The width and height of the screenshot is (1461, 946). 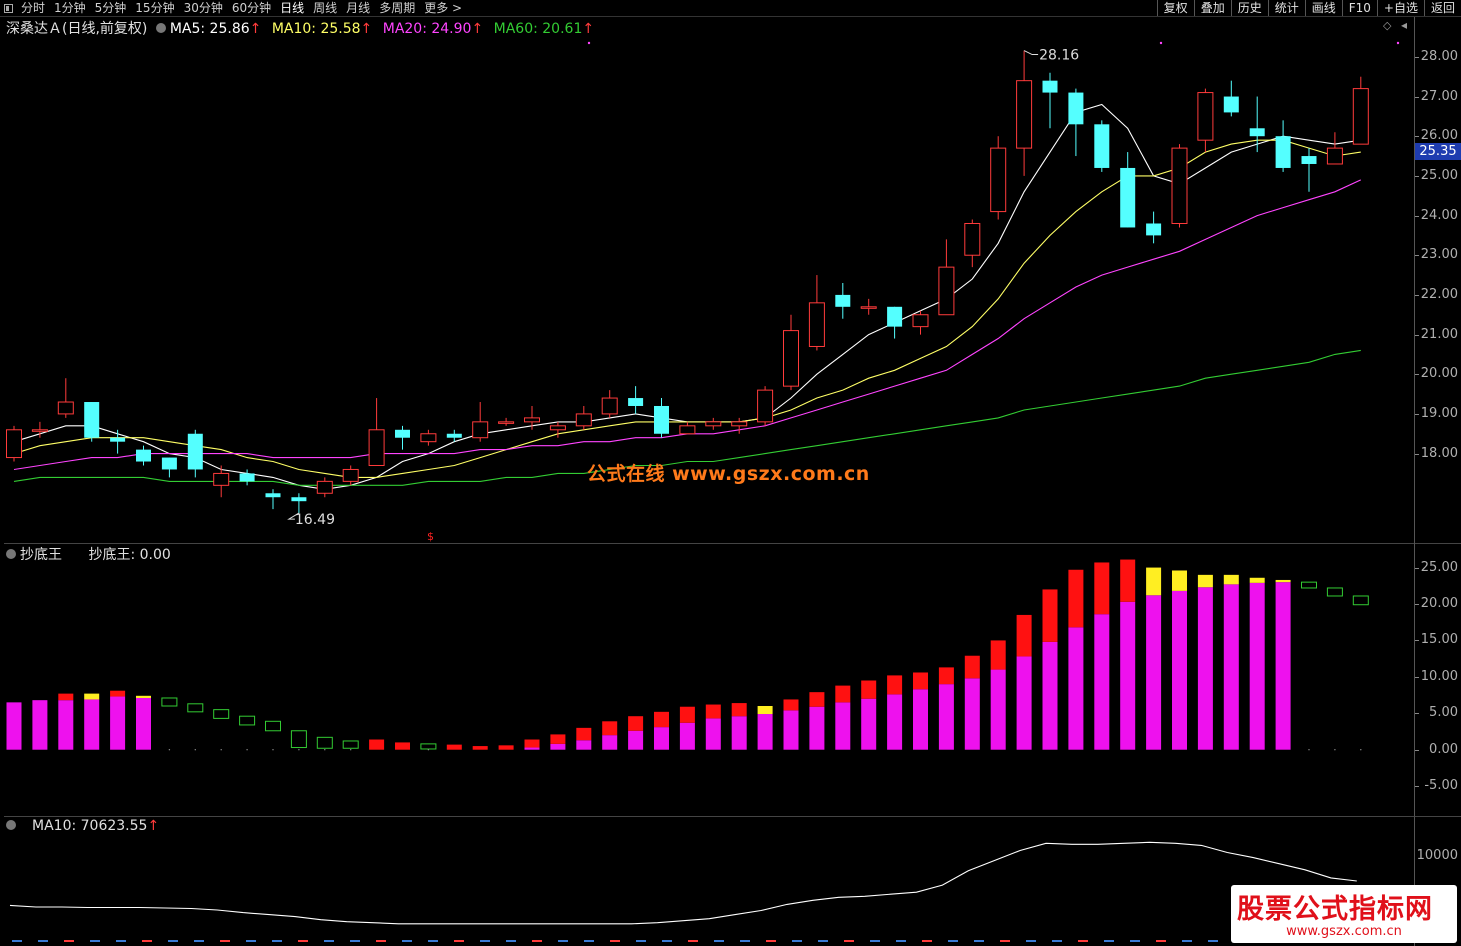 I want to click on indicator-axis-tick: 10.00, so click(x=1439, y=676).